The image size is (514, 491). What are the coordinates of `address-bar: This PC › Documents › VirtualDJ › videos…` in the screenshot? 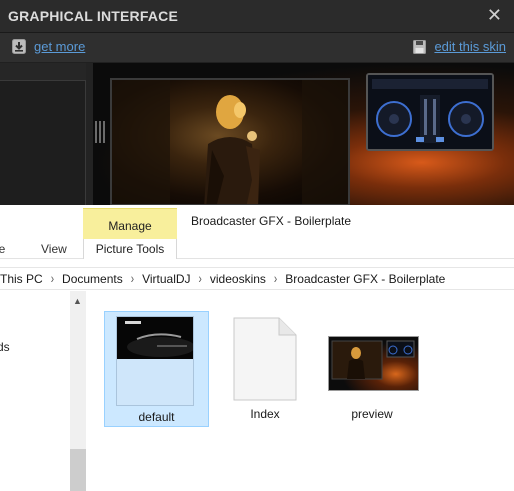 It's located at (257, 278).